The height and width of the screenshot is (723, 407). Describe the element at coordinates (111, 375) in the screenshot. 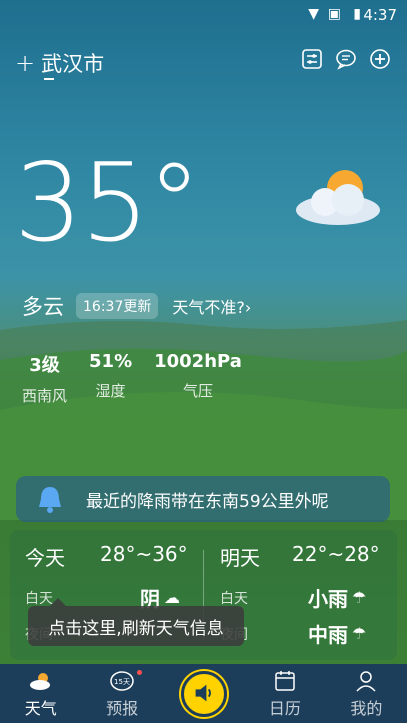

I see `humidity-metric: 51% 湿度` at that location.